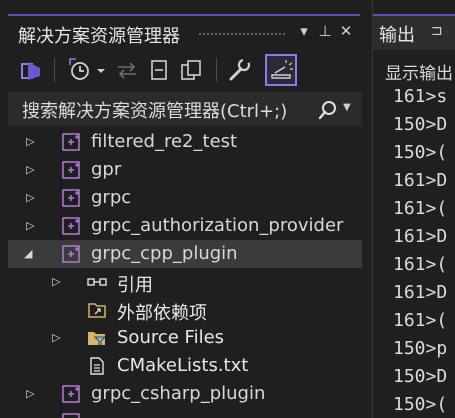 Image resolution: width=455 pixels, height=418 pixels. I want to click on files-icon, so click(191, 70).